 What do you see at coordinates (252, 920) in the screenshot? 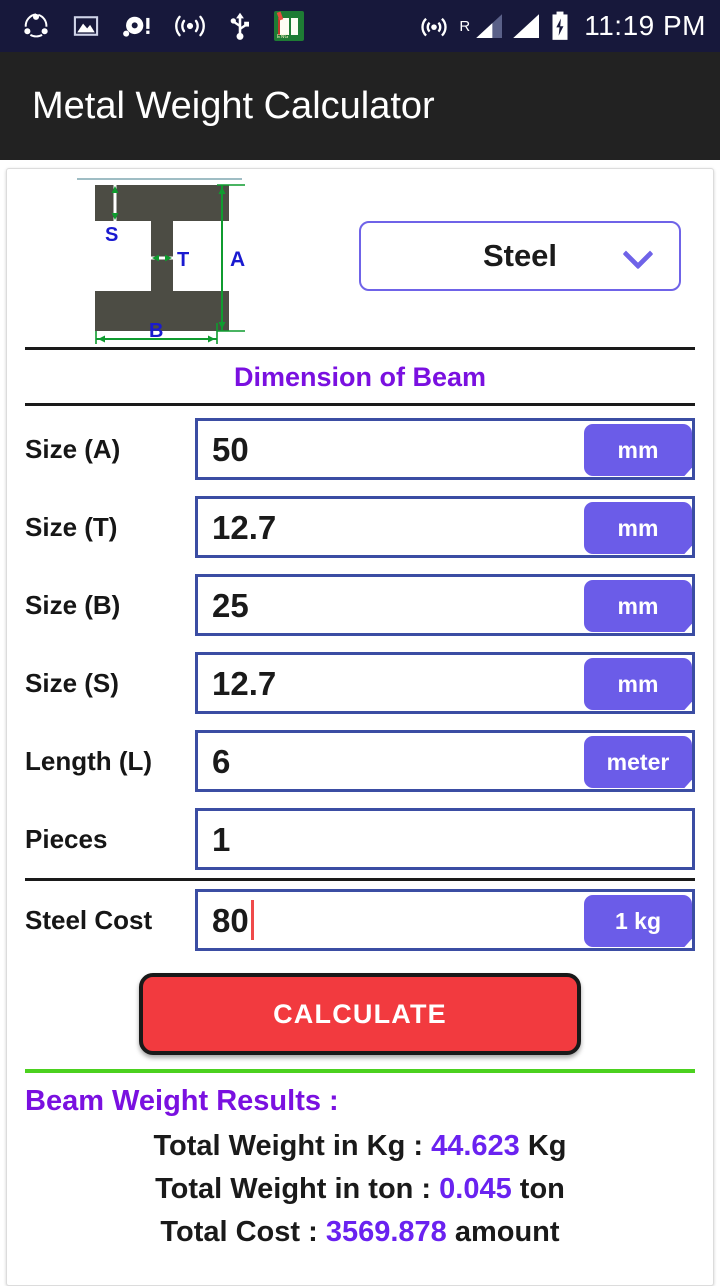
I see `text-cursor` at bounding box center [252, 920].